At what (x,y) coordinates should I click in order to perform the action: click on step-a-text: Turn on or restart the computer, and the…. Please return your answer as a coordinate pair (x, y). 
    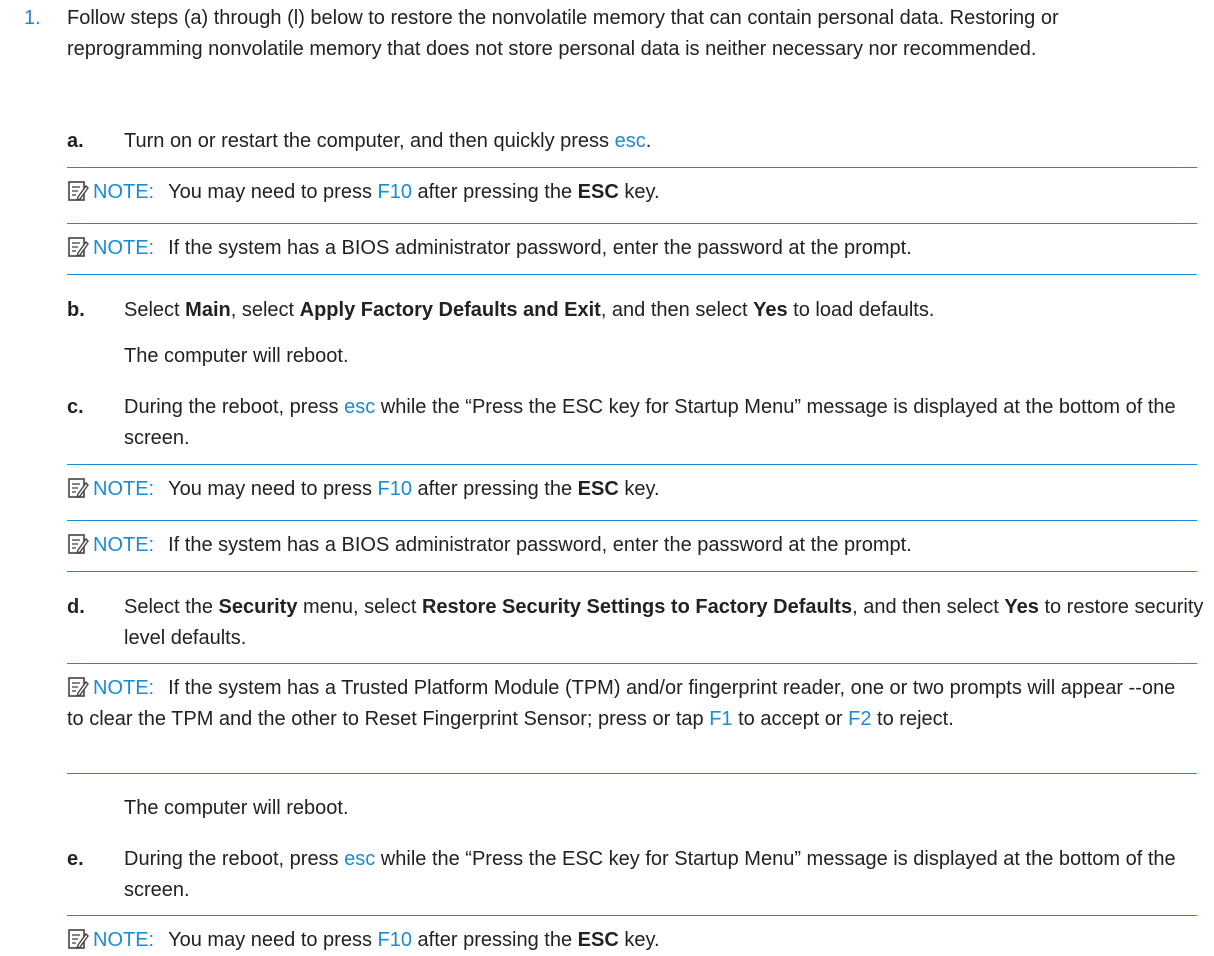
    Looking at the image, I should click on (388, 141).